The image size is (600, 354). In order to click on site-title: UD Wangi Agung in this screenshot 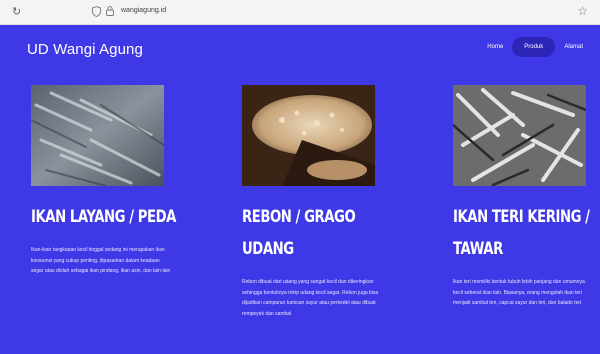, I will do `click(85, 49)`.